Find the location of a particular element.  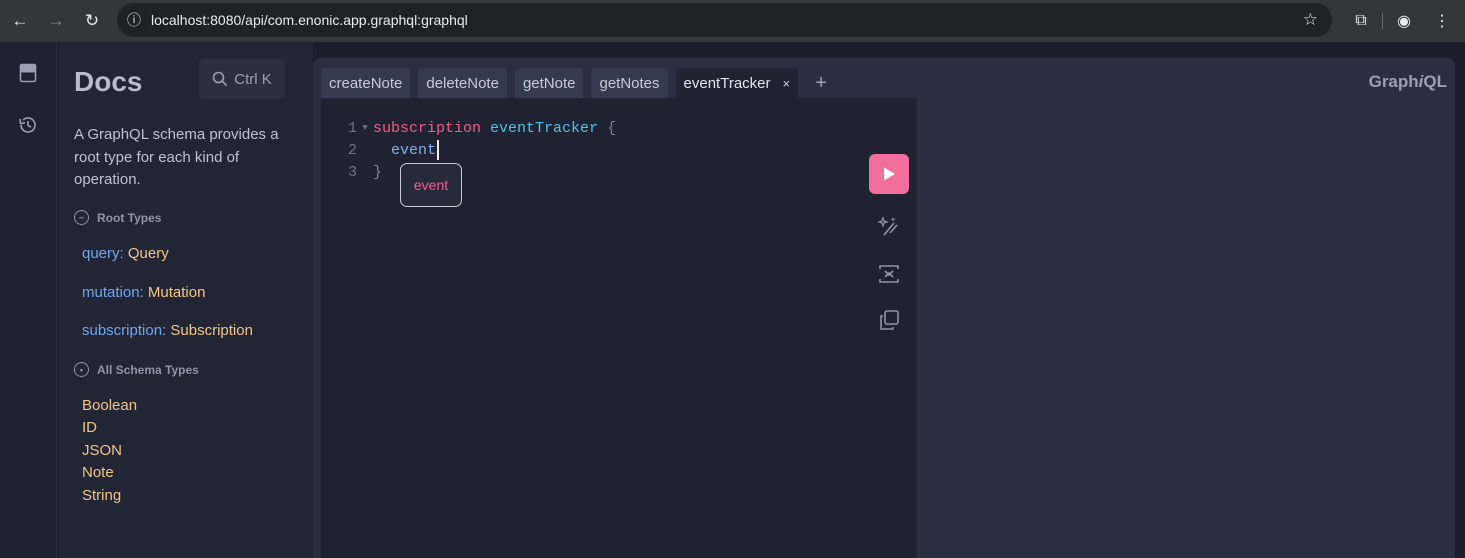

play-icon is located at coordinates (889, 174).